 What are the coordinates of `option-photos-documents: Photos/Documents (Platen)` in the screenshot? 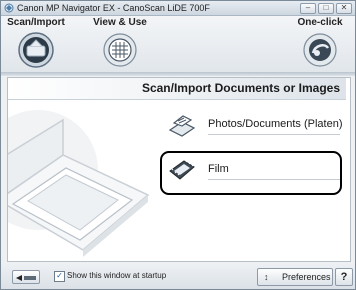 It's located at (256, 124).